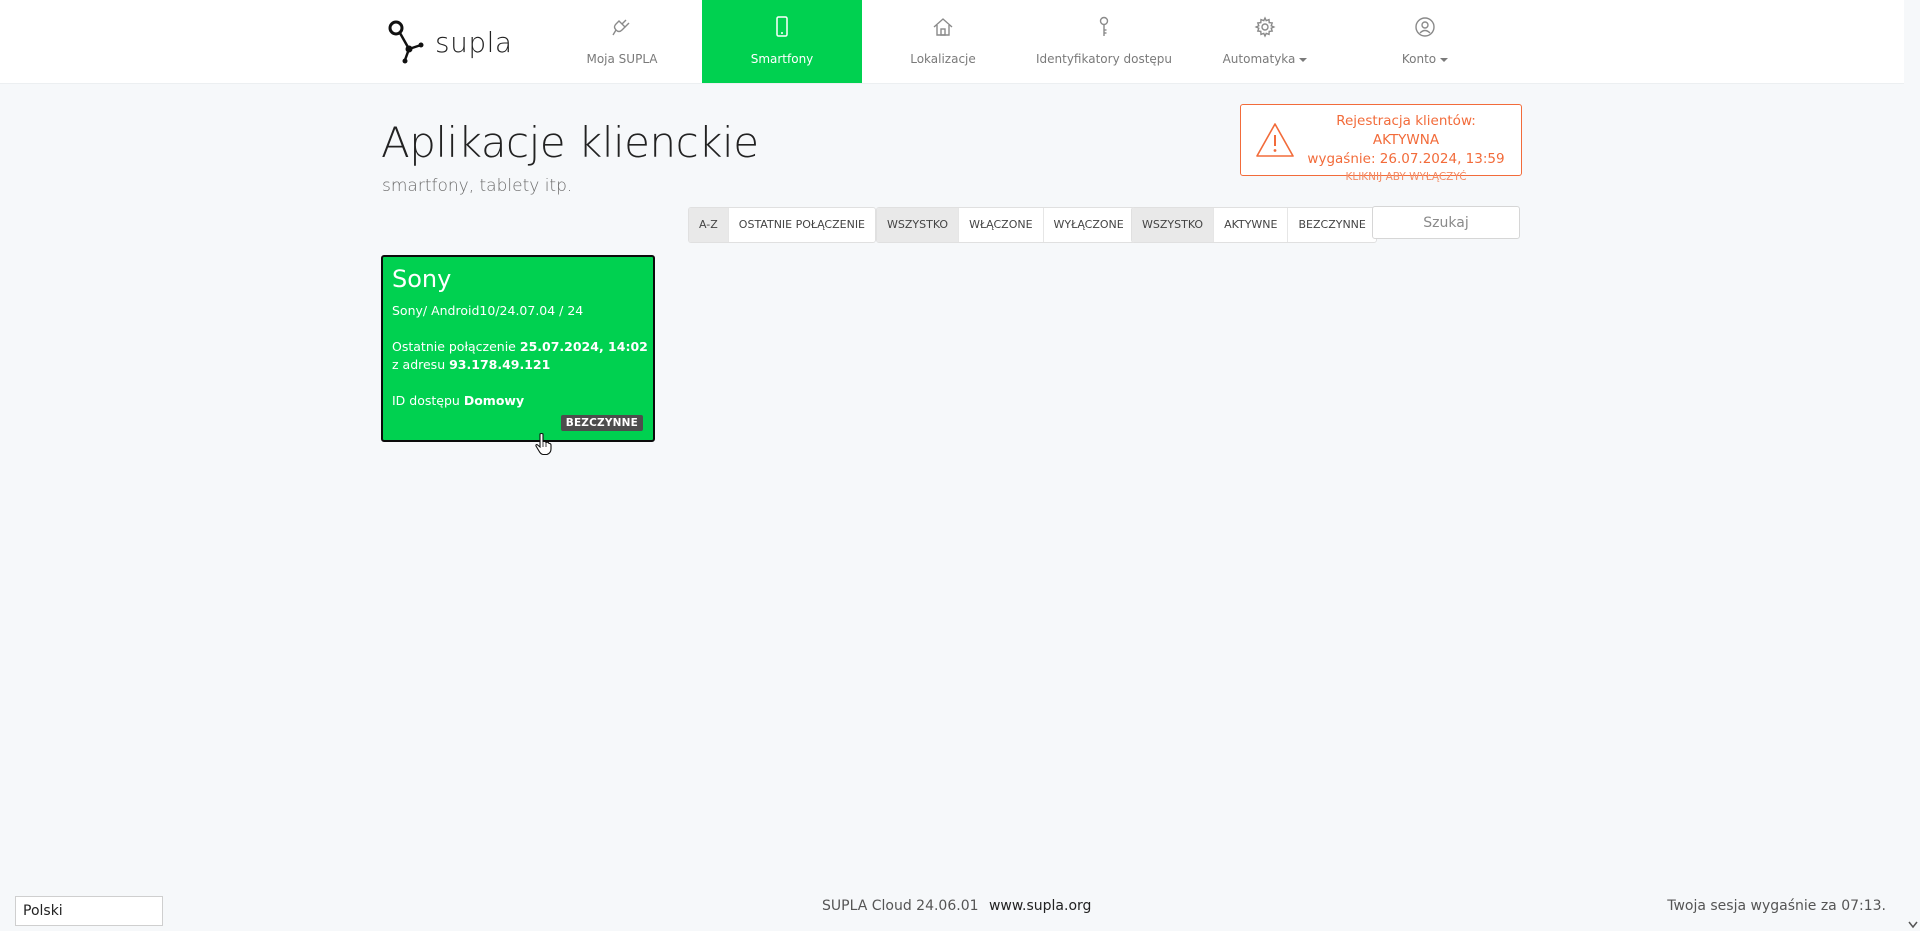 The height and width of the screenshot is (931, 1920). What do you see at coordinates (1425, 41) in the screenshot?
I see `nav-item-konto: Konto` at bounding box center [1425, 41].